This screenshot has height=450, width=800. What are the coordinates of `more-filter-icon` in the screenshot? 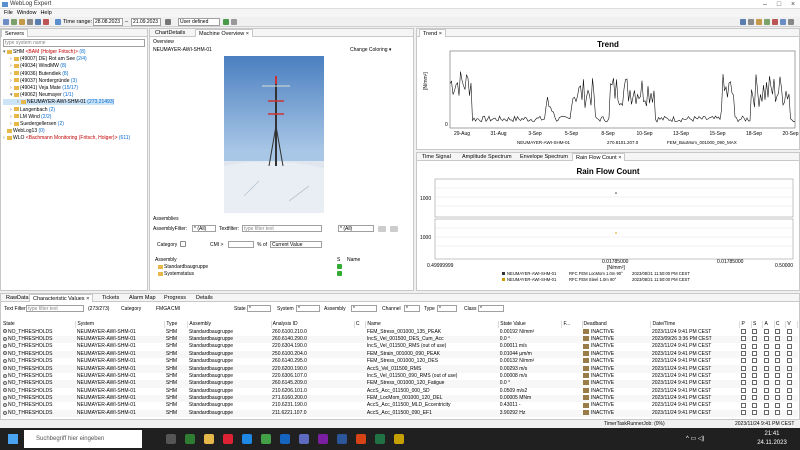 It's located at (394, 229).